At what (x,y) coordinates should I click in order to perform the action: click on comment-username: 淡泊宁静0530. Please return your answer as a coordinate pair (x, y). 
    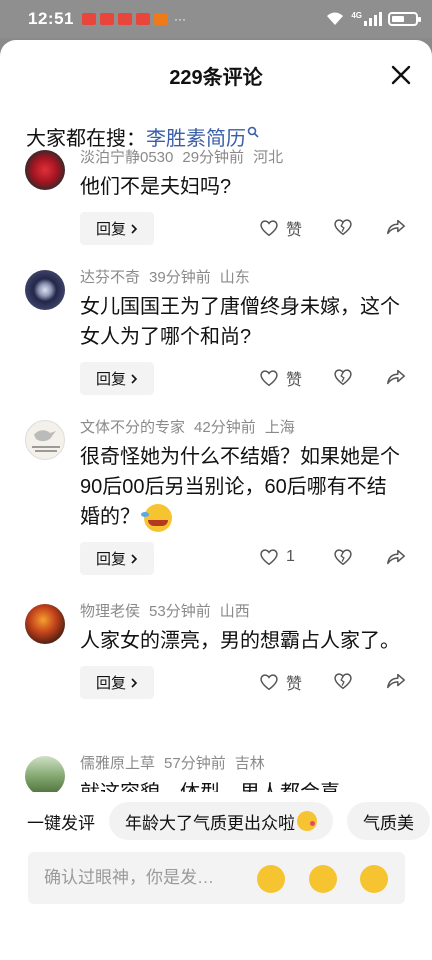
    Looking at the image, I should click on (126, 157).